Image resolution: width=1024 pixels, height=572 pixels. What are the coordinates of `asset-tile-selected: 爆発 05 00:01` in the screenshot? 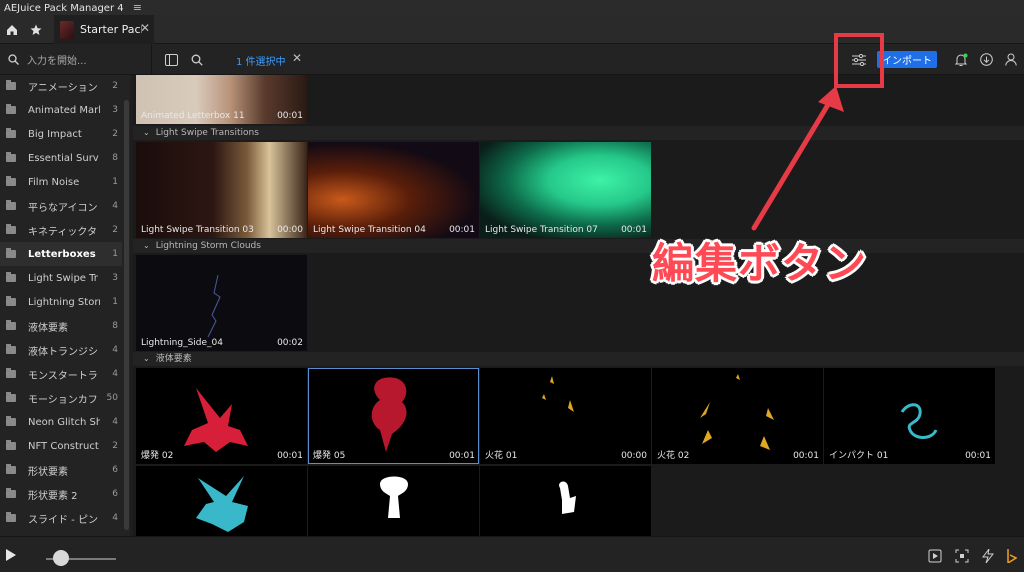 It's located at (393, 416).